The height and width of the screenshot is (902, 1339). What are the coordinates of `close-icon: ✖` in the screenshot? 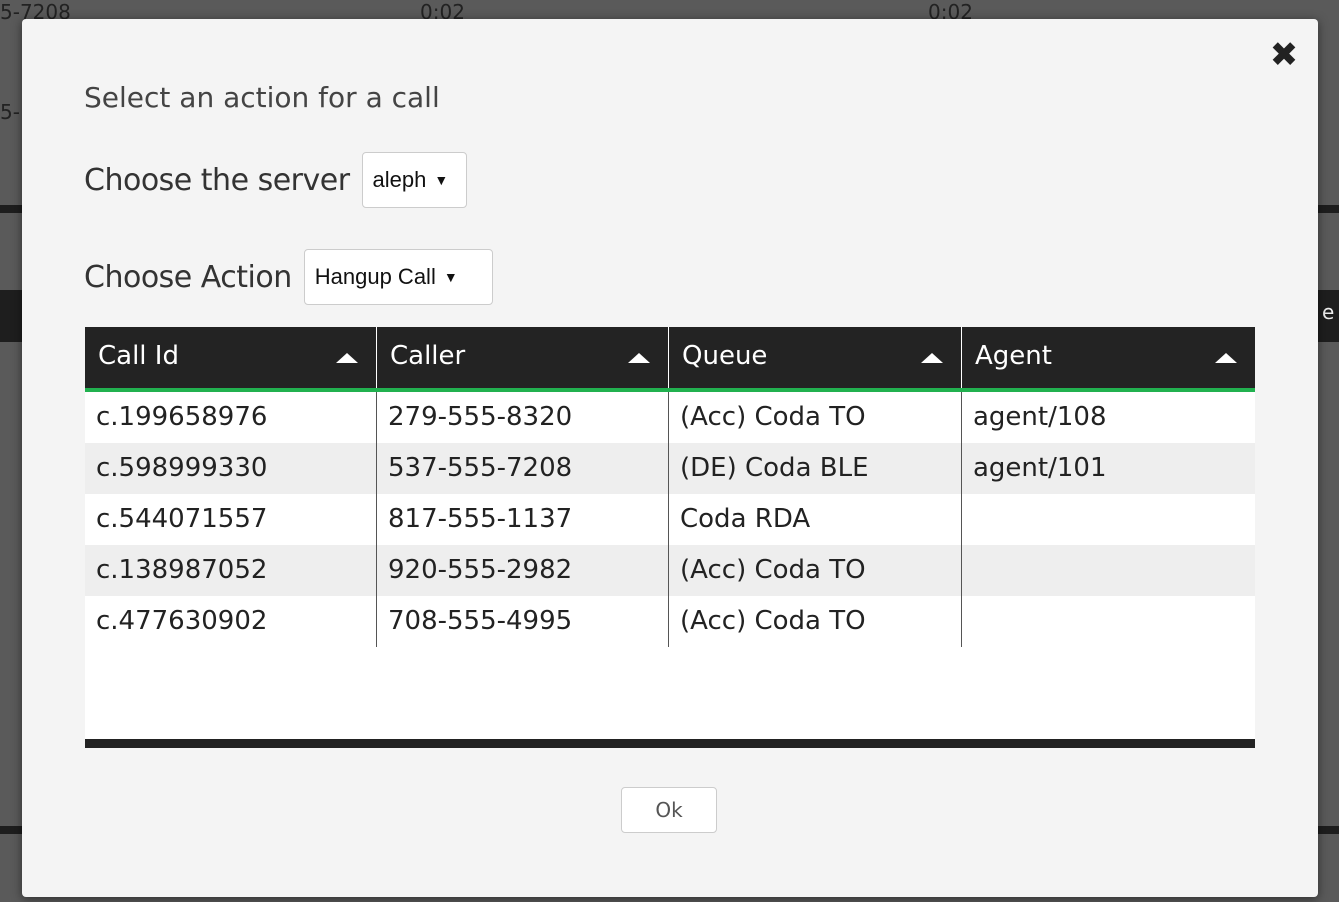 It's located at (1284, 55).